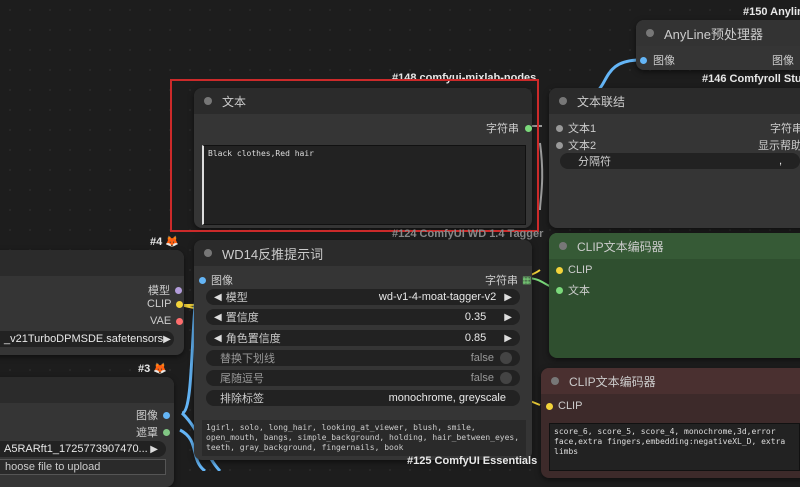 This screenshot has height=487, width=800. I want to click on wd14-exclude-tags-widget: 排除标签 monochrome, greyscale, so click(363, 398).